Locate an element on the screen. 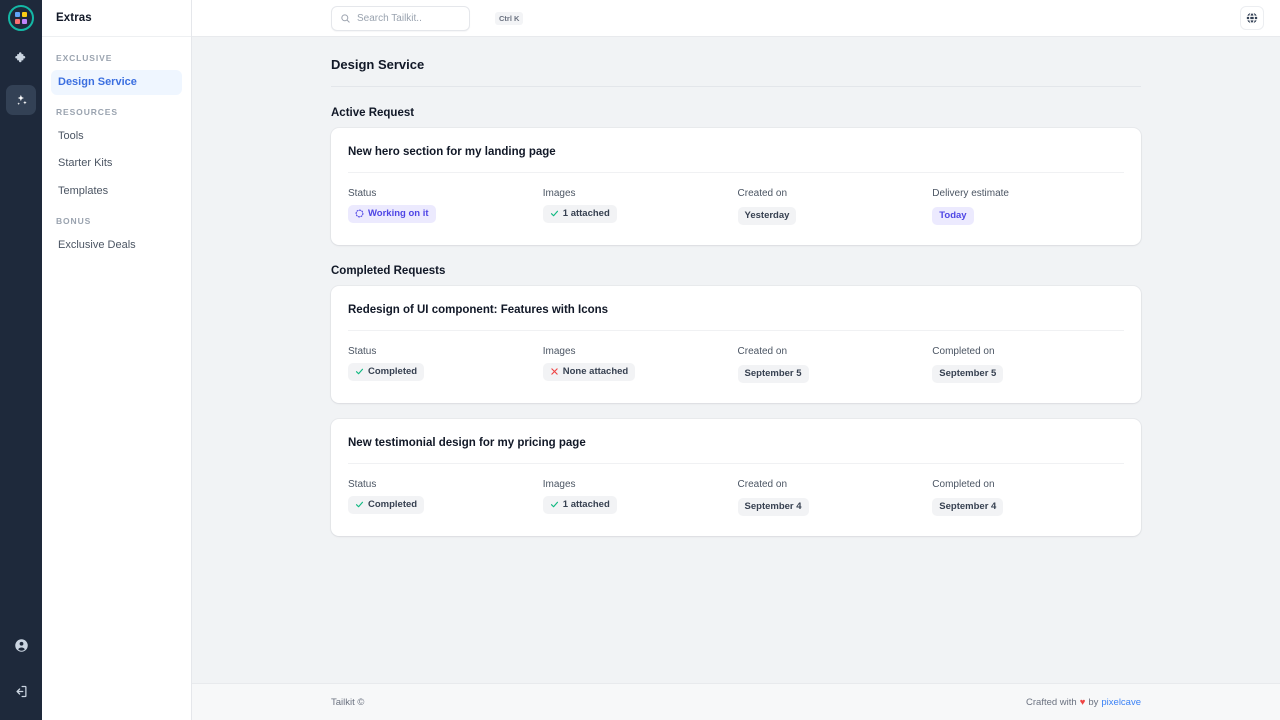 This screenshot has height=720, width=1280. created-on-text: Yesterday is located at coordinates (767, 215).